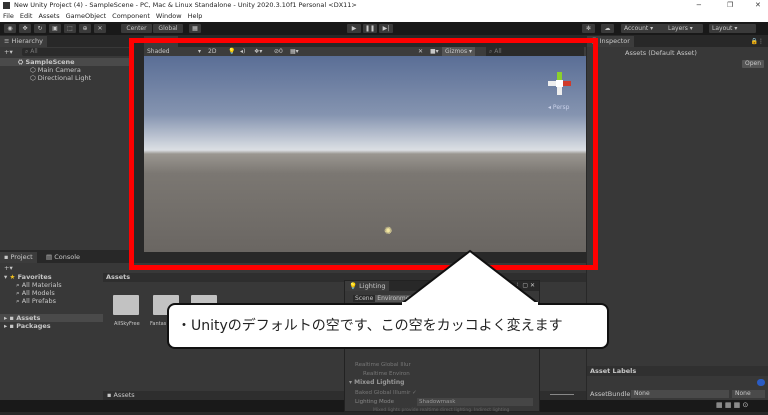  I want to click on pause-button: ❚❚, so click(370, 28).